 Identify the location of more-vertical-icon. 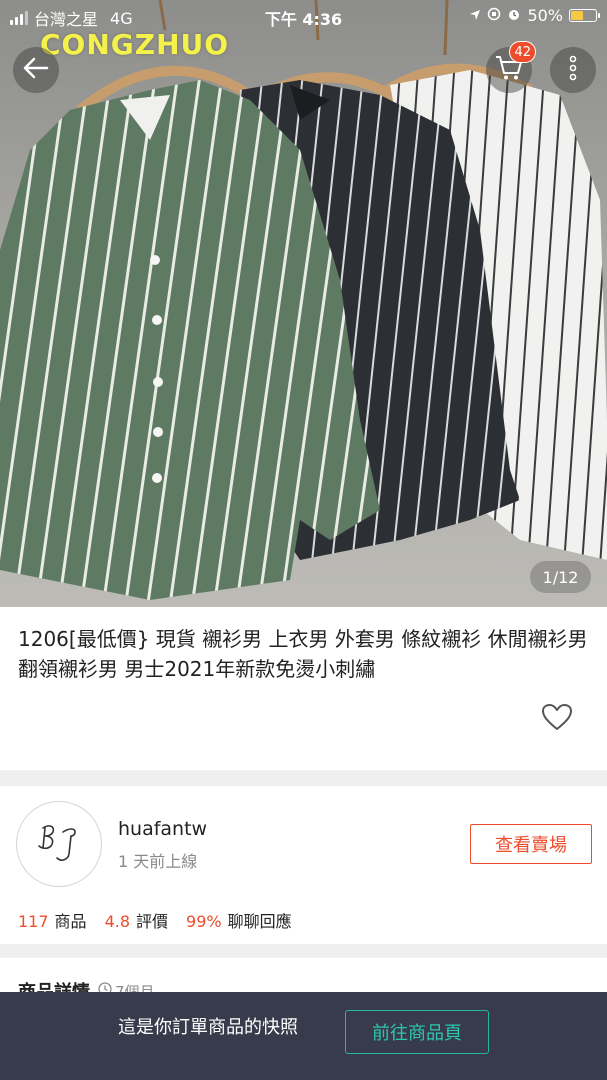
(573, 70).